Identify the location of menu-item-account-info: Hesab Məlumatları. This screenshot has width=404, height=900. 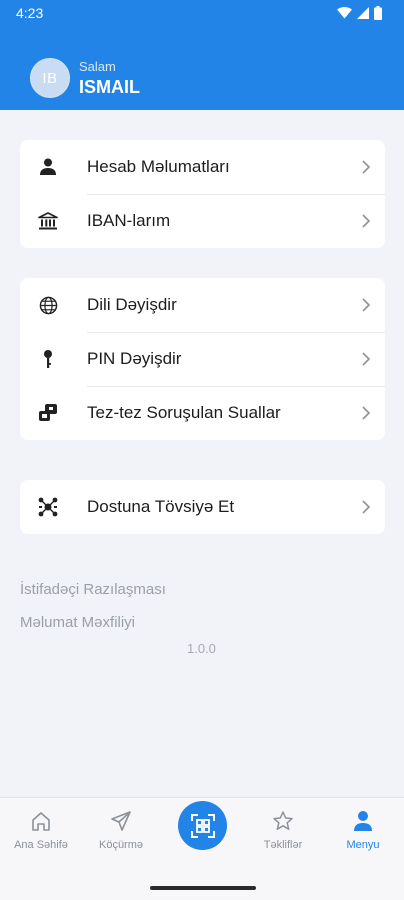
(202, 167).